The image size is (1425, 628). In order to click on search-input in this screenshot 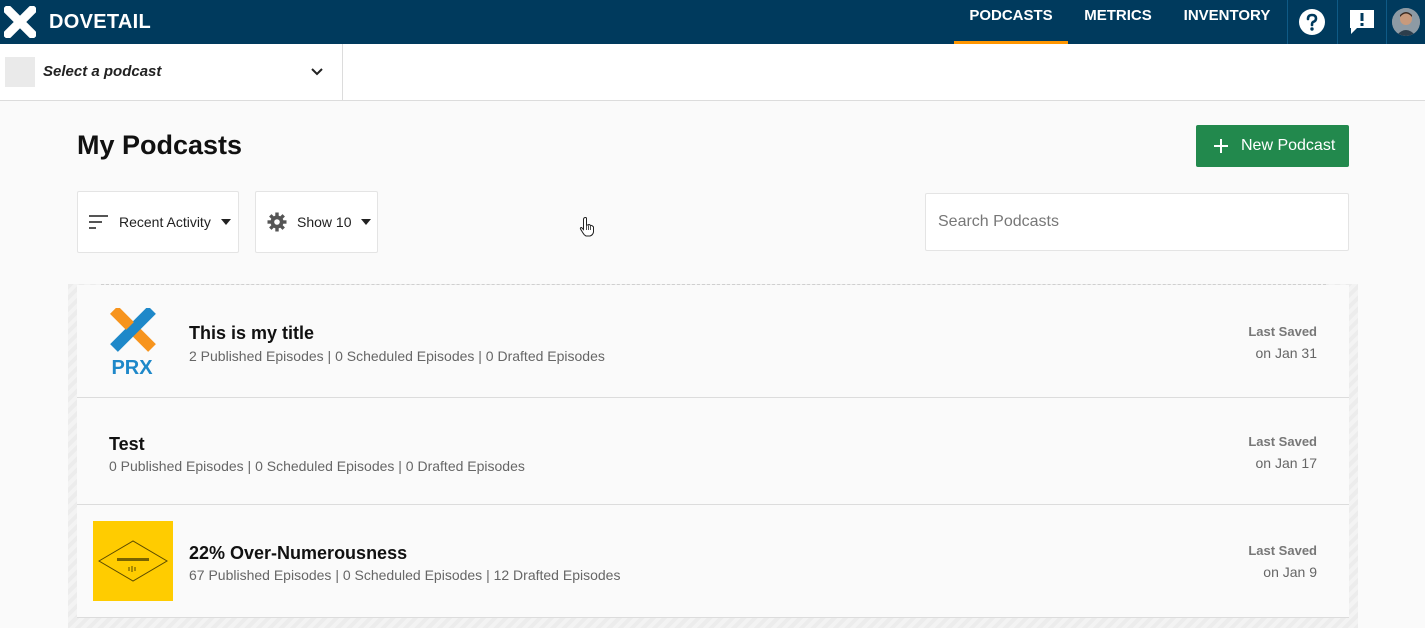, I will do `click(1137, 222)`.